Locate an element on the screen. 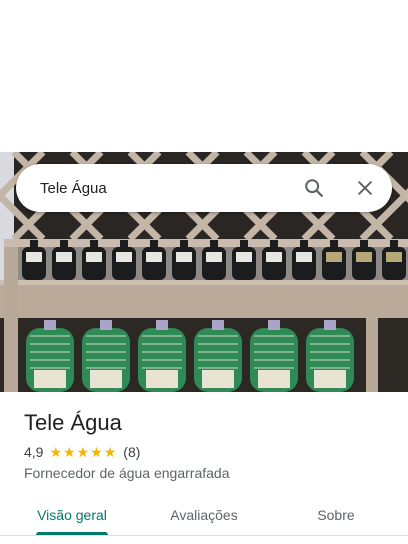  search-query-text: Tele Água is located at coordinates (73, 188).